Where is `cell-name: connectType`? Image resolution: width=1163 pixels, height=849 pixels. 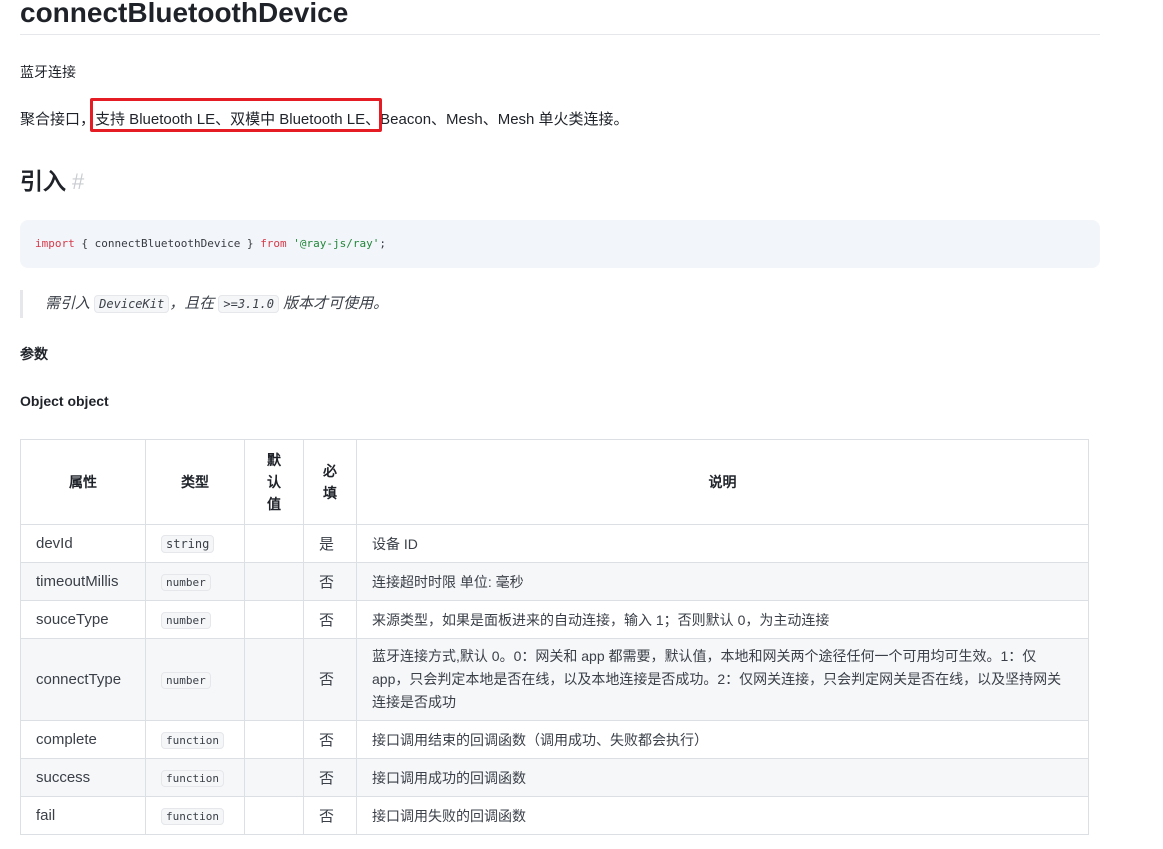 cell-name: connectType is located at coordinates (83, 679).